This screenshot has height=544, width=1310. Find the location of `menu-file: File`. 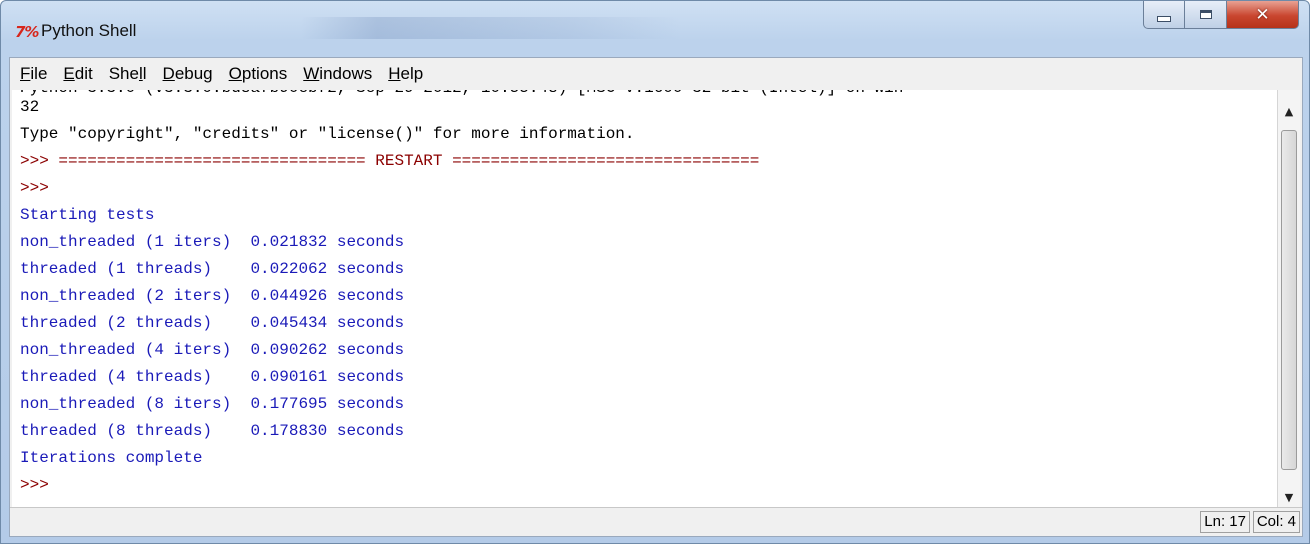

menu-file: File is located at coordinates (33, 74).